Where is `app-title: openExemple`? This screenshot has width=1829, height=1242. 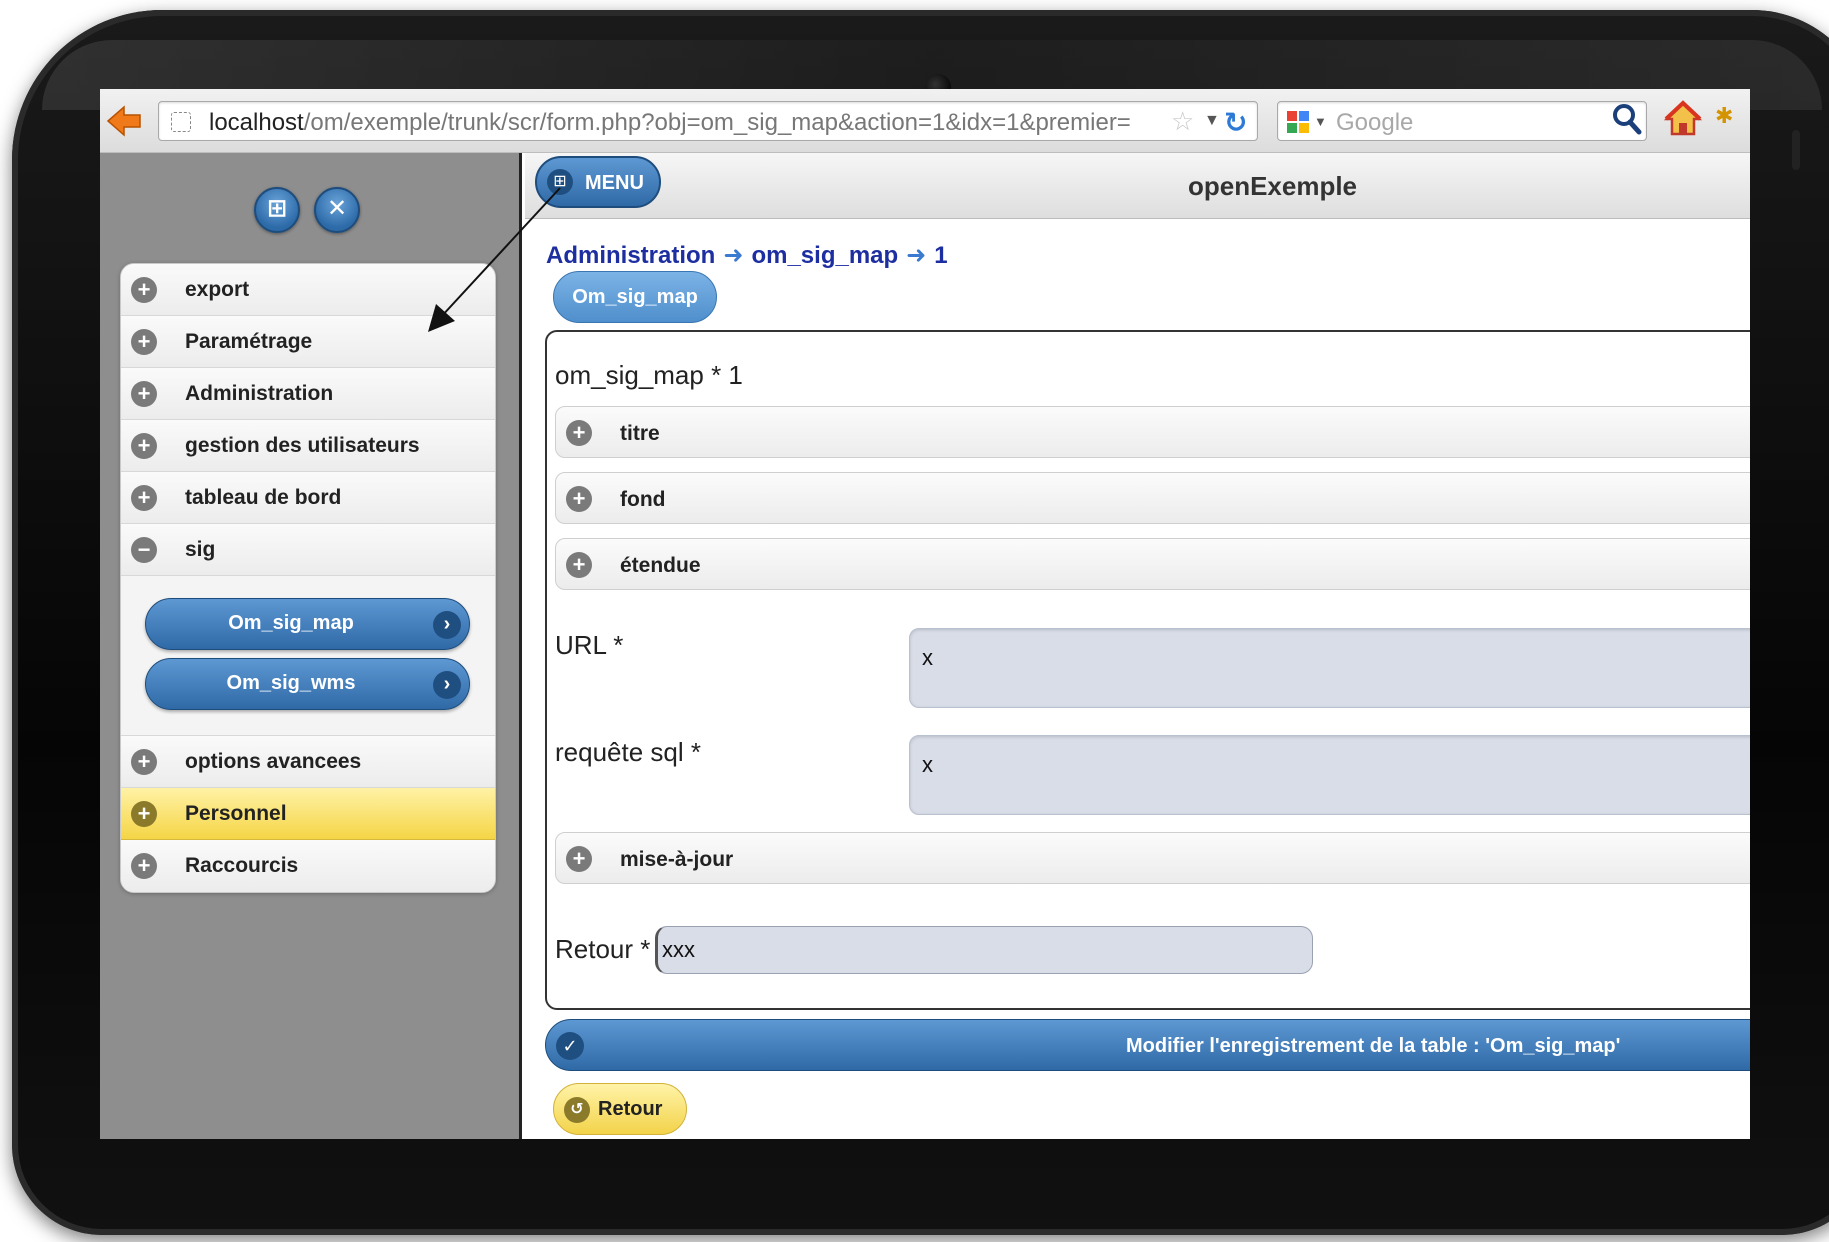
app-title: openExemple is located at coordinates (1272, 186).